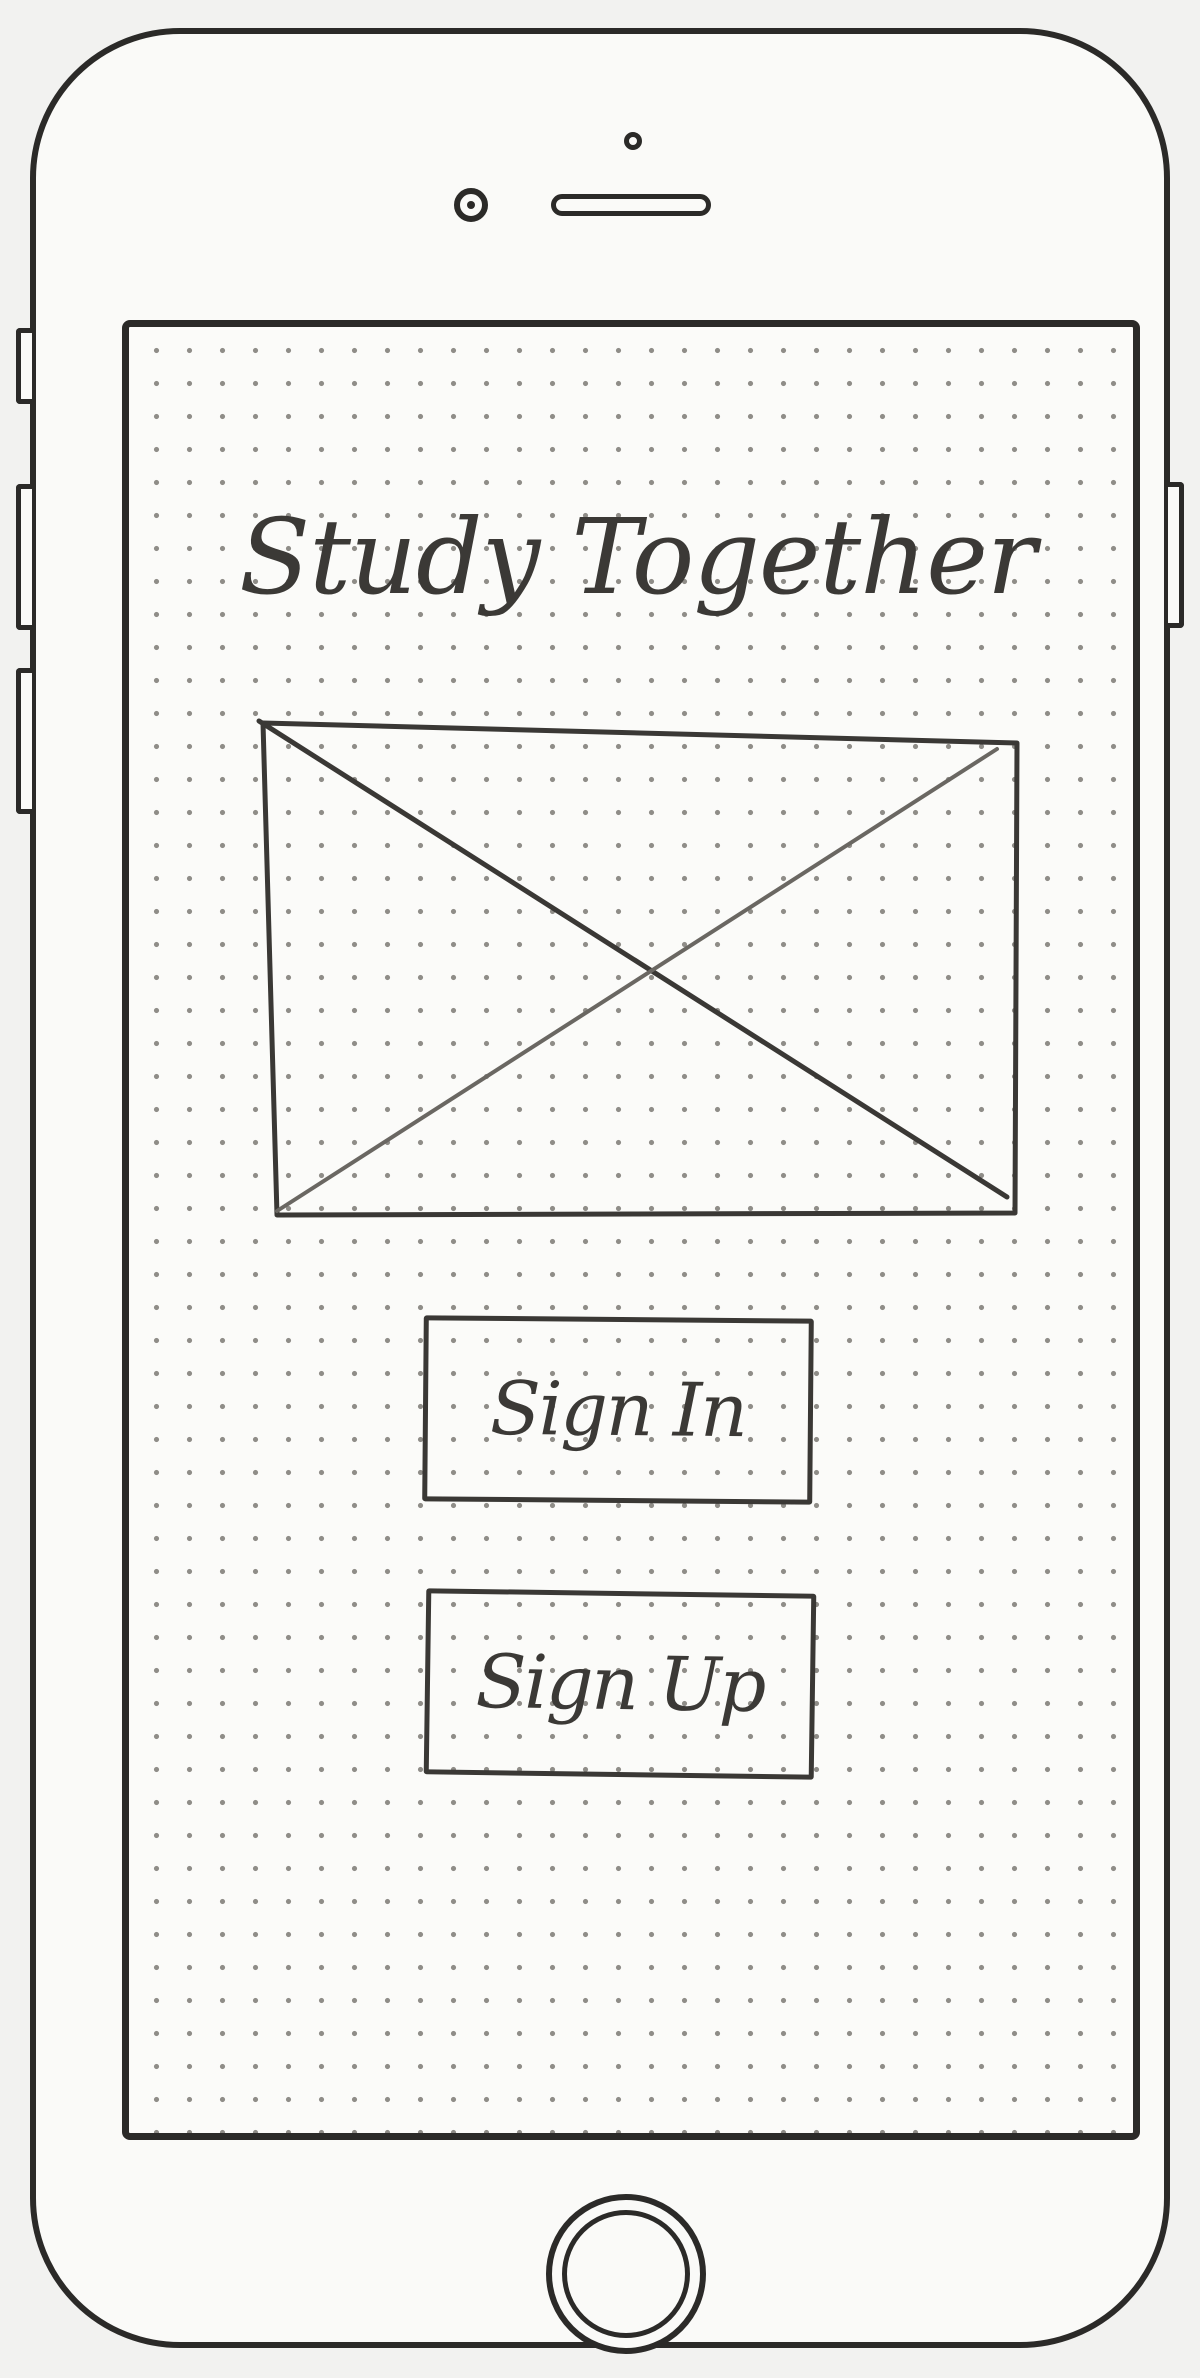  I want to click on app-title: Study Together, so click(637, 557).